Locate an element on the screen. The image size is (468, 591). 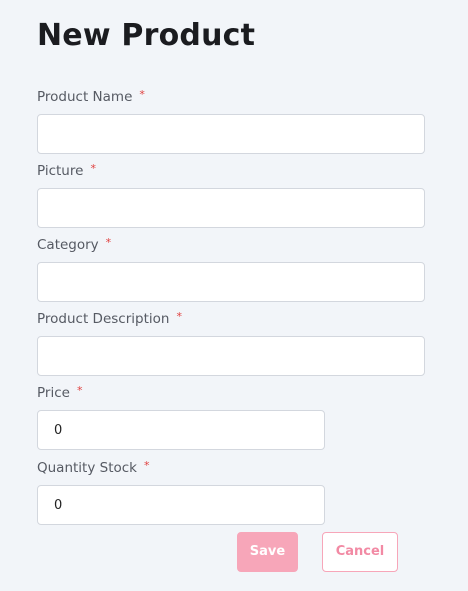
product-name-field: Product Name * is located at coordinates (237, 121).